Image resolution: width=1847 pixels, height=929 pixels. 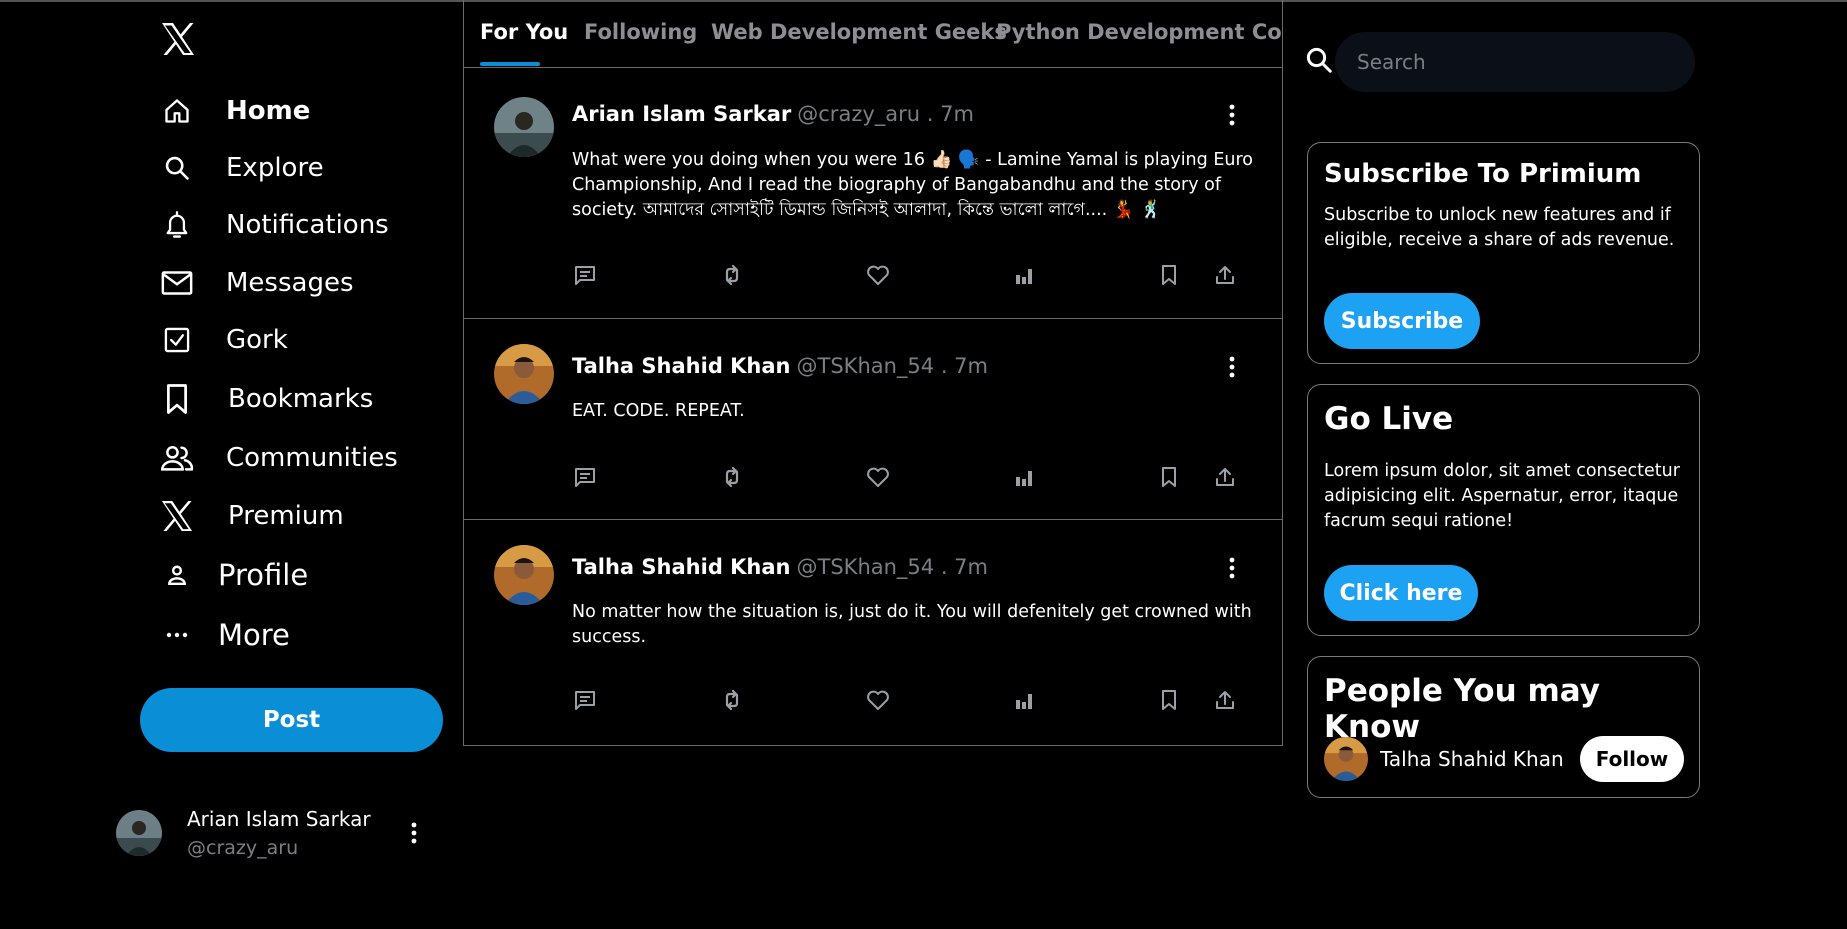 I want to click on search-input, so click(x=1515, y=62).